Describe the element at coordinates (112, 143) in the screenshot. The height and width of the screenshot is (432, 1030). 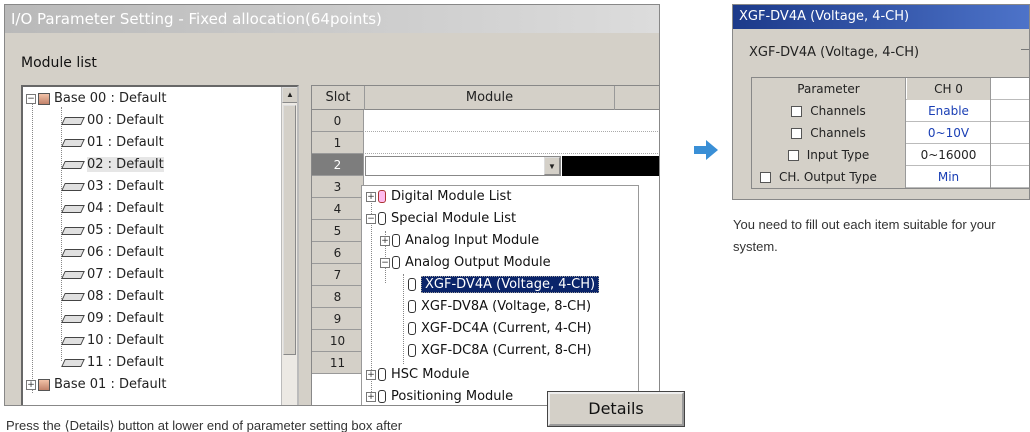
I see `tree-slot-01: 01 : Default` at that location.